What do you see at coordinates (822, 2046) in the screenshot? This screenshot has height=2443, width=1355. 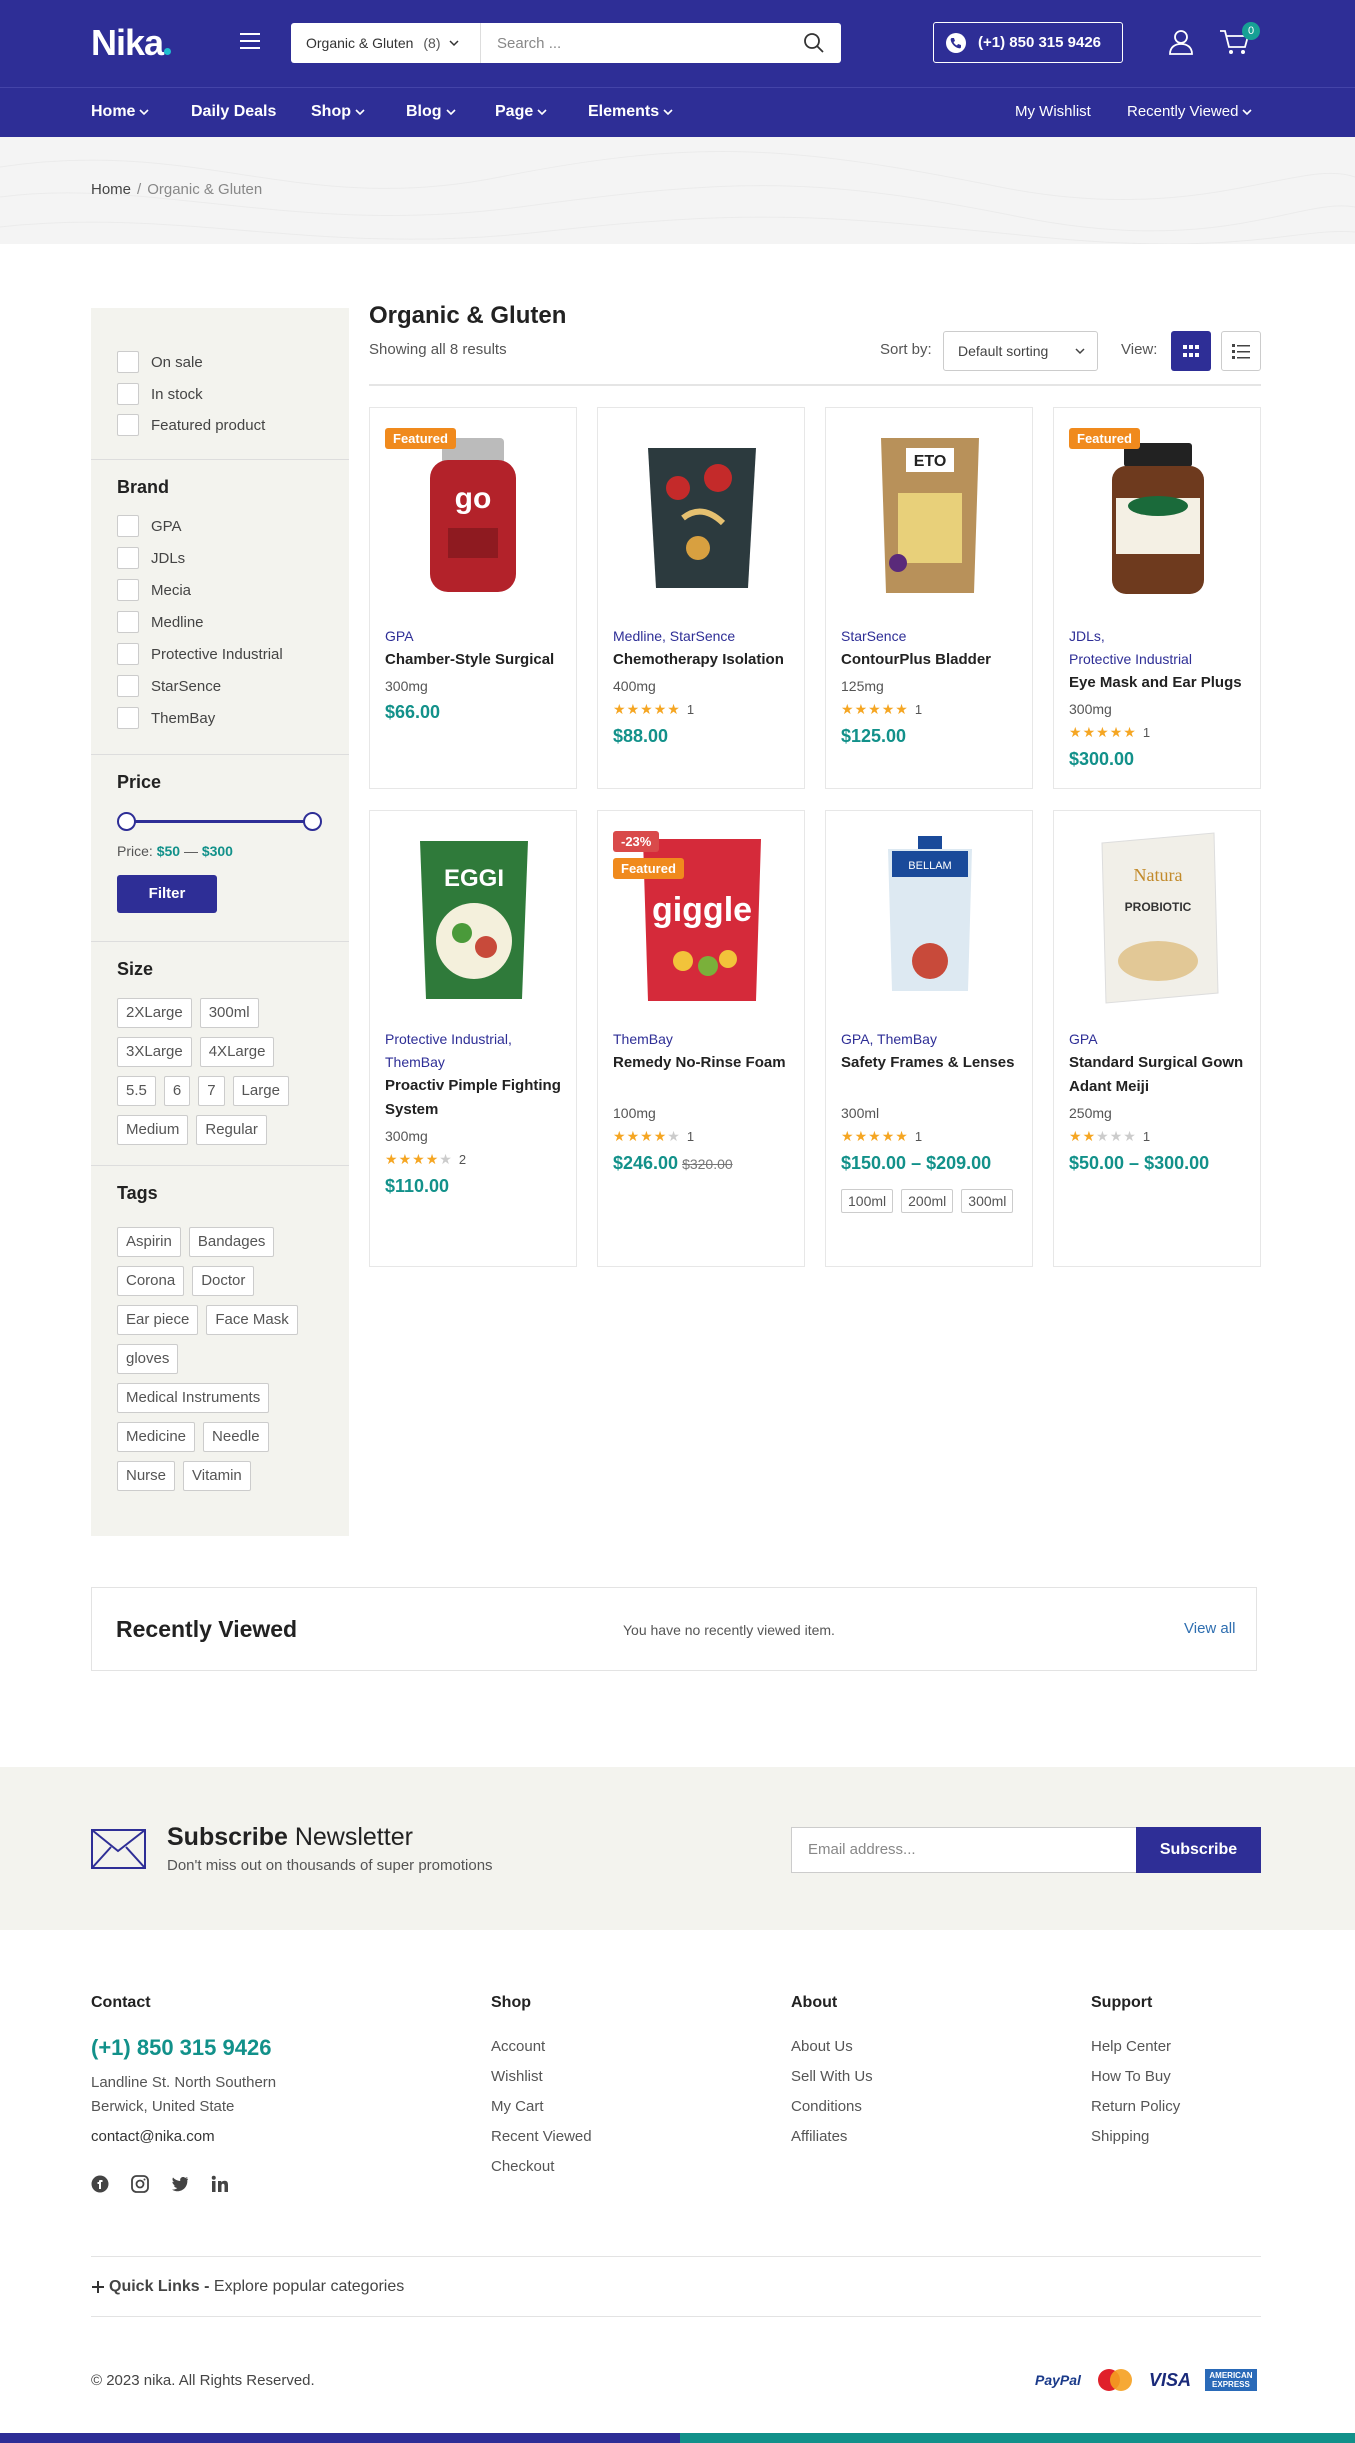 I see `footer-link: About Us` at bounding box center [822, 2046].